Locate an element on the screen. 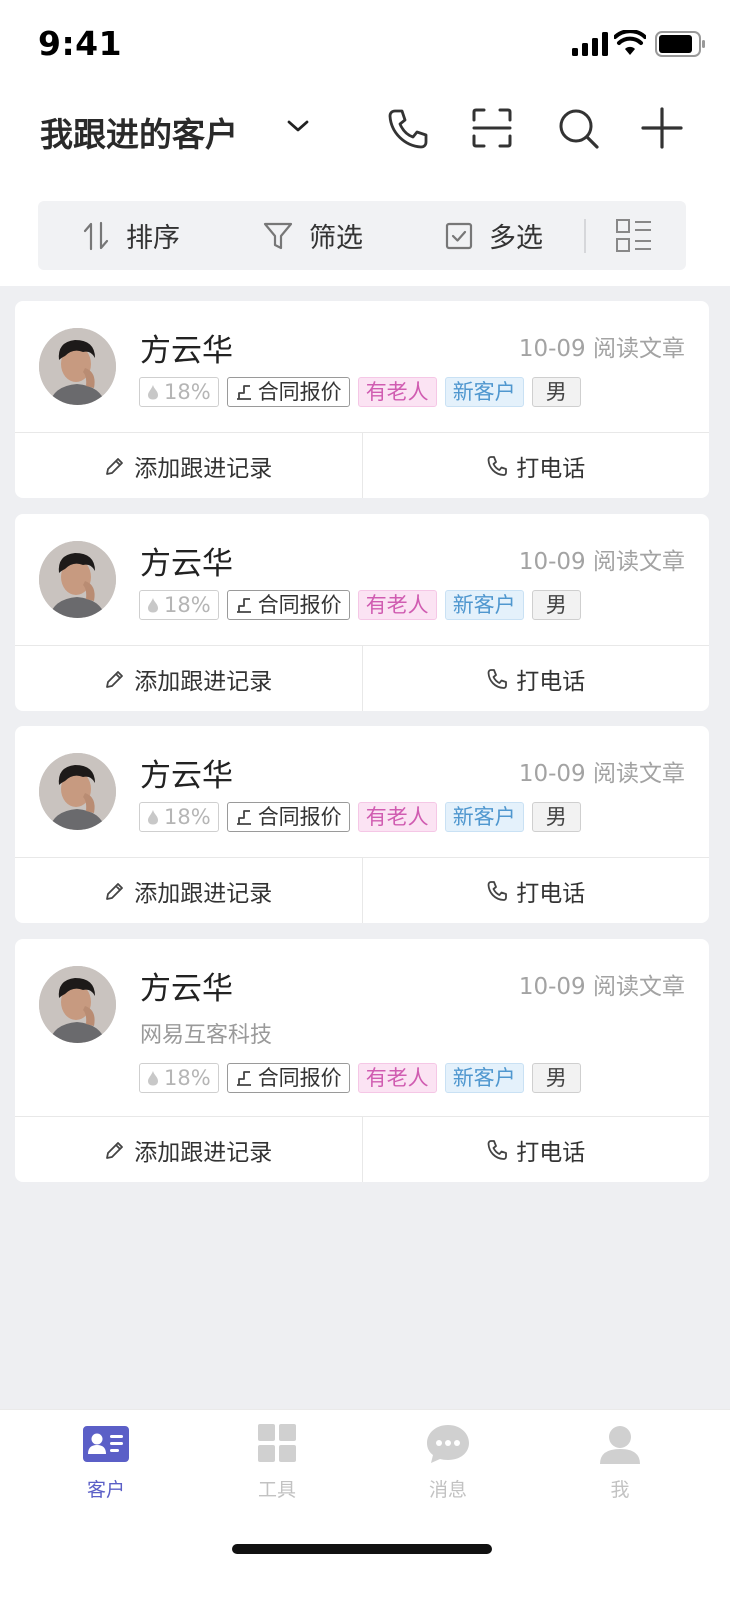 The width and height of the screenshot is (755, 1624). tab-messages: 消息 is located at coordinates (448, 1463).